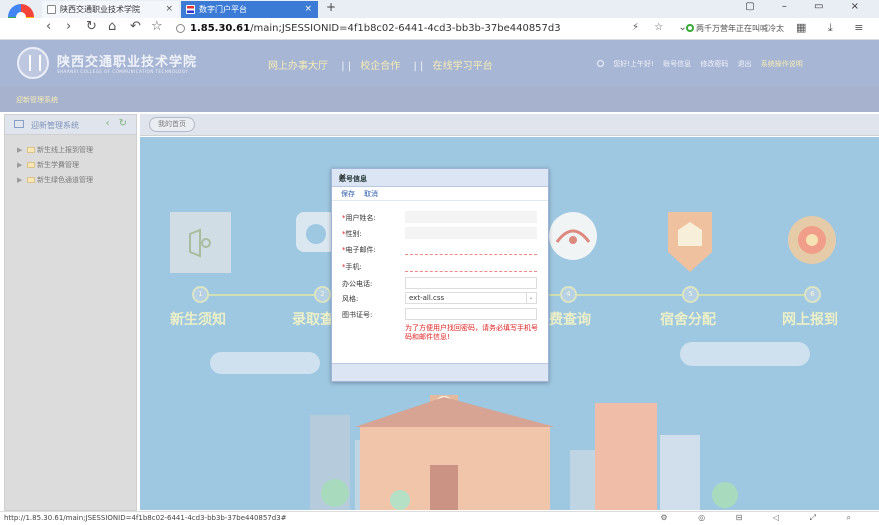 The height and width of the screenshot is (525, 879). Describe the element at coordinates (690, 28) in the screenshot. I see `news-icon` at that location.